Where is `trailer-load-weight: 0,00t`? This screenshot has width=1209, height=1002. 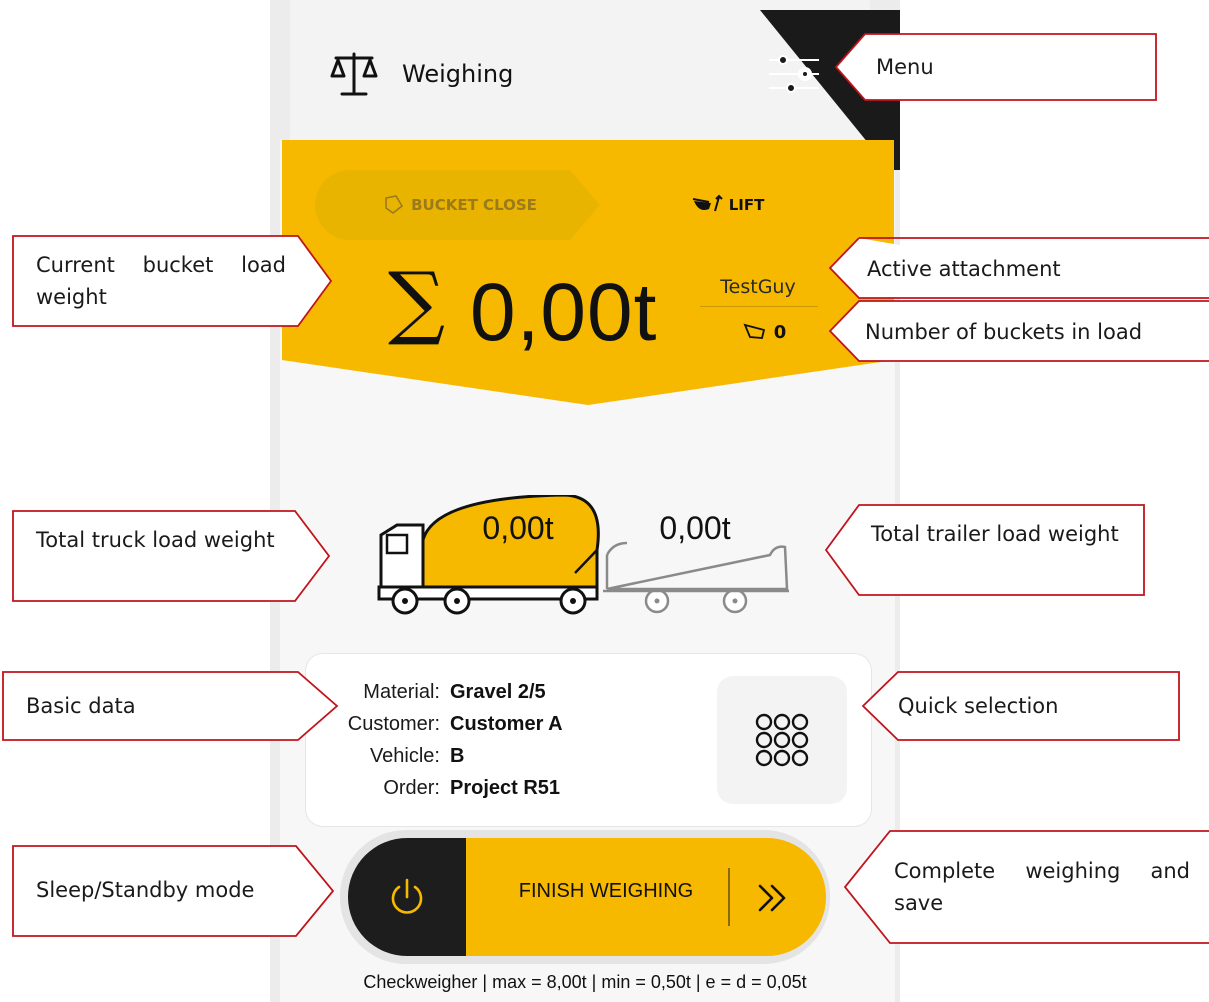
trailer-load-weight: 0,00t is located at coordinates (695, 528).